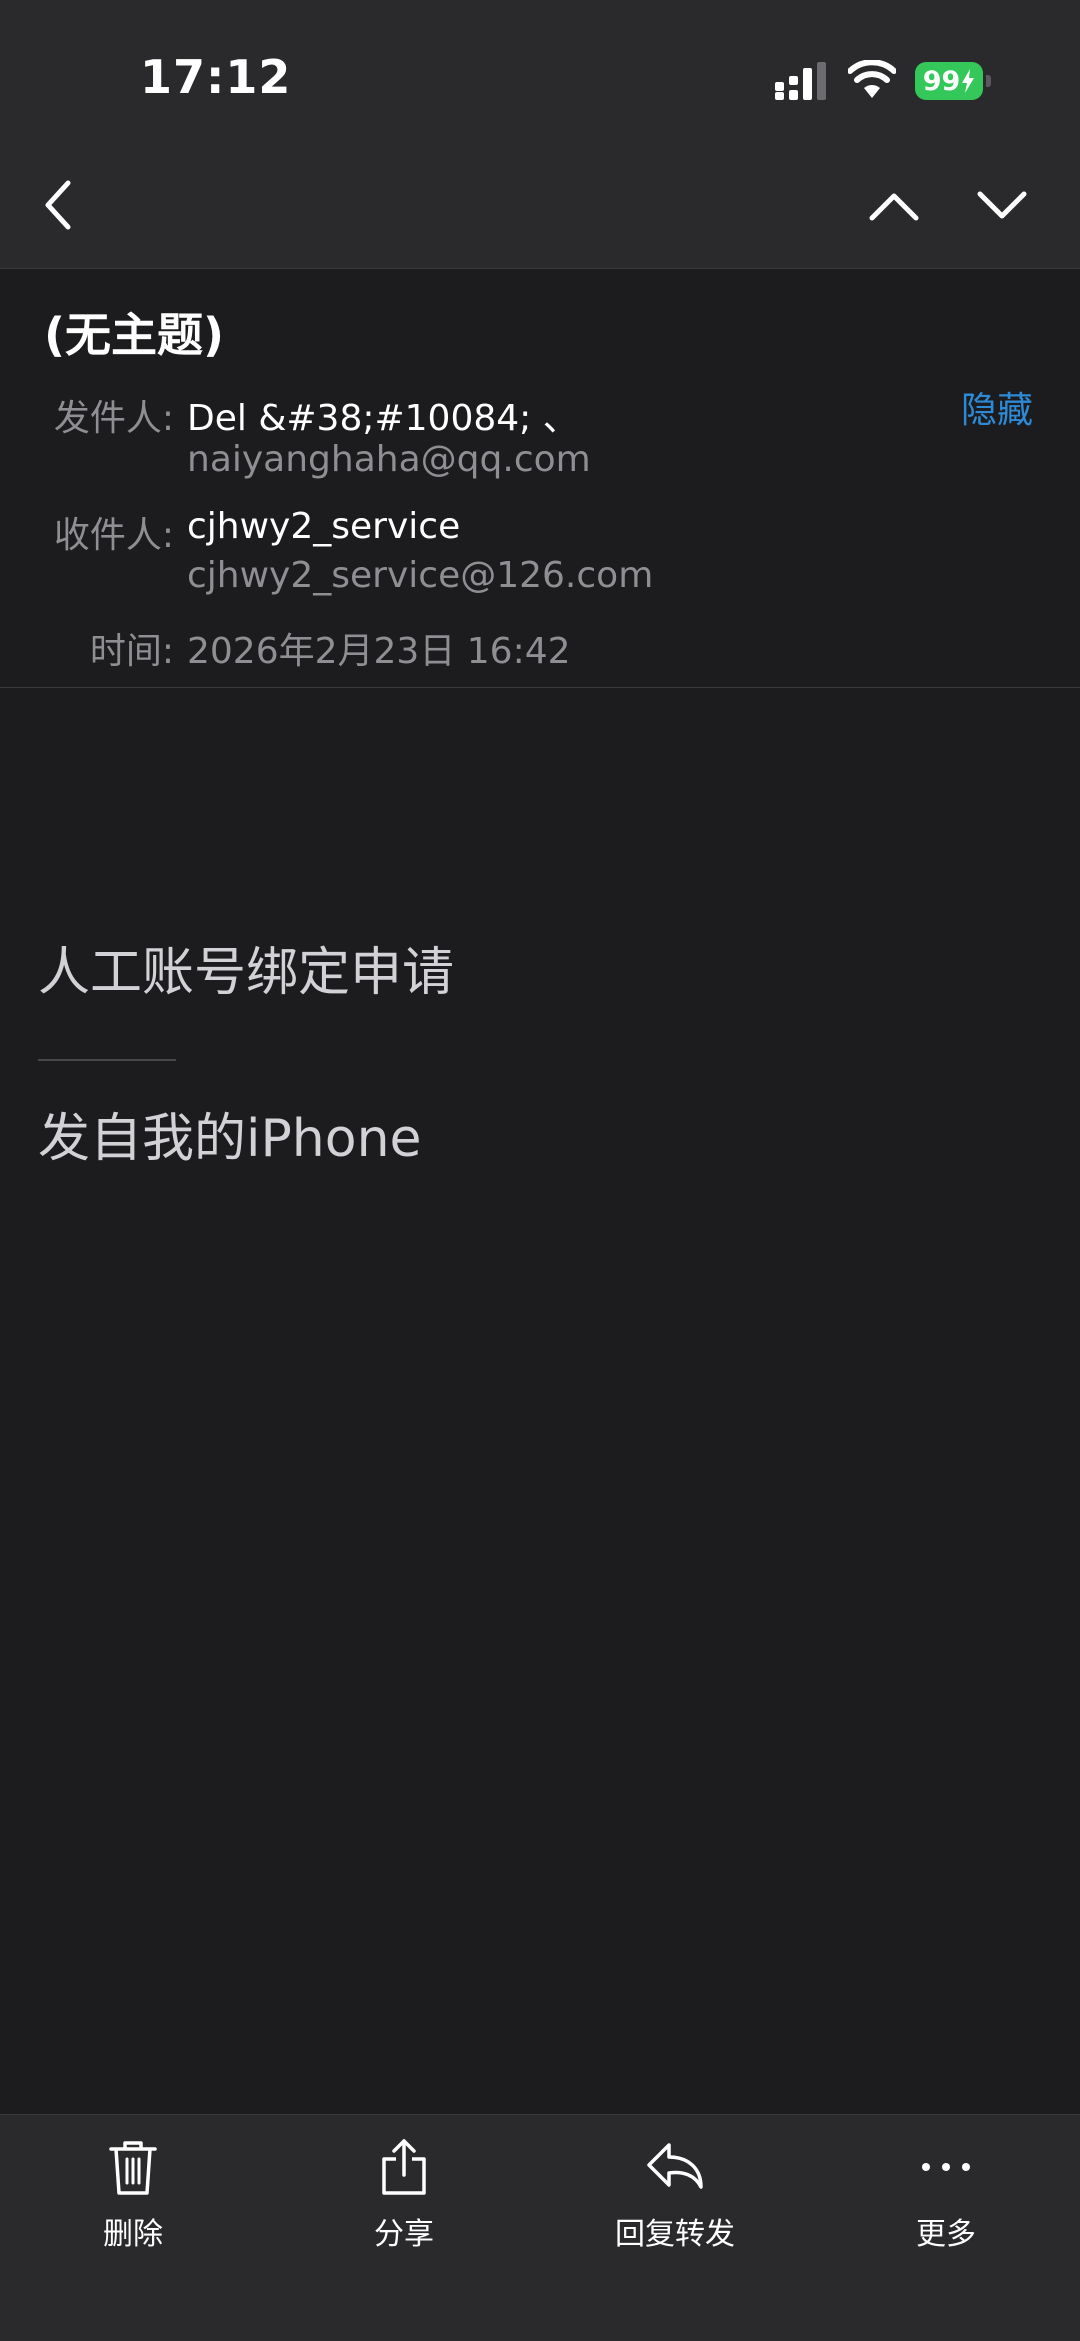  Describe the element at coordinates (675, 2166) in the screenshot. I see `reply-icon` at that location.